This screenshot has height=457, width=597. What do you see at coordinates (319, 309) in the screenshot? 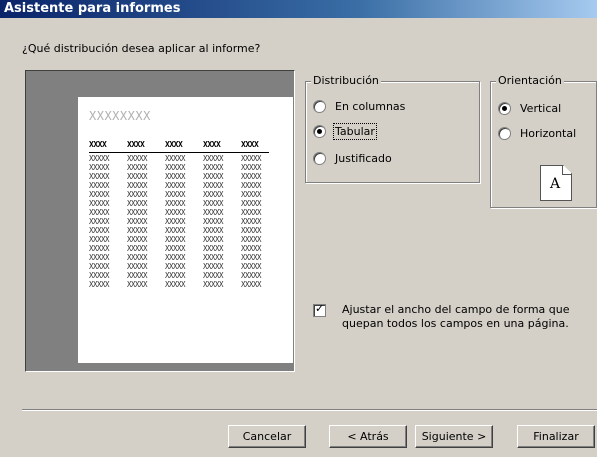
I see `adjust-width-checkbox` at bounding box center [319, 309].